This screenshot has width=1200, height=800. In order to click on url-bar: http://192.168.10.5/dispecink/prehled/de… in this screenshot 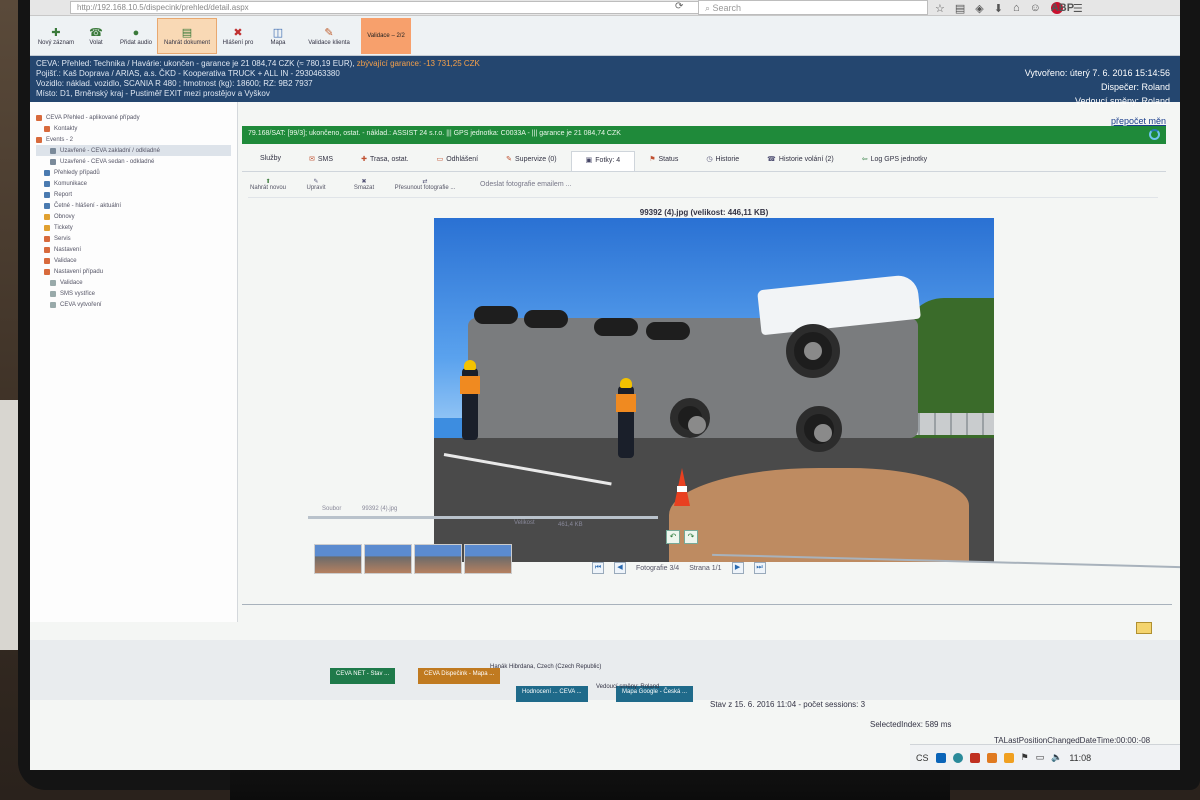, I will do `click(385, 7)`.